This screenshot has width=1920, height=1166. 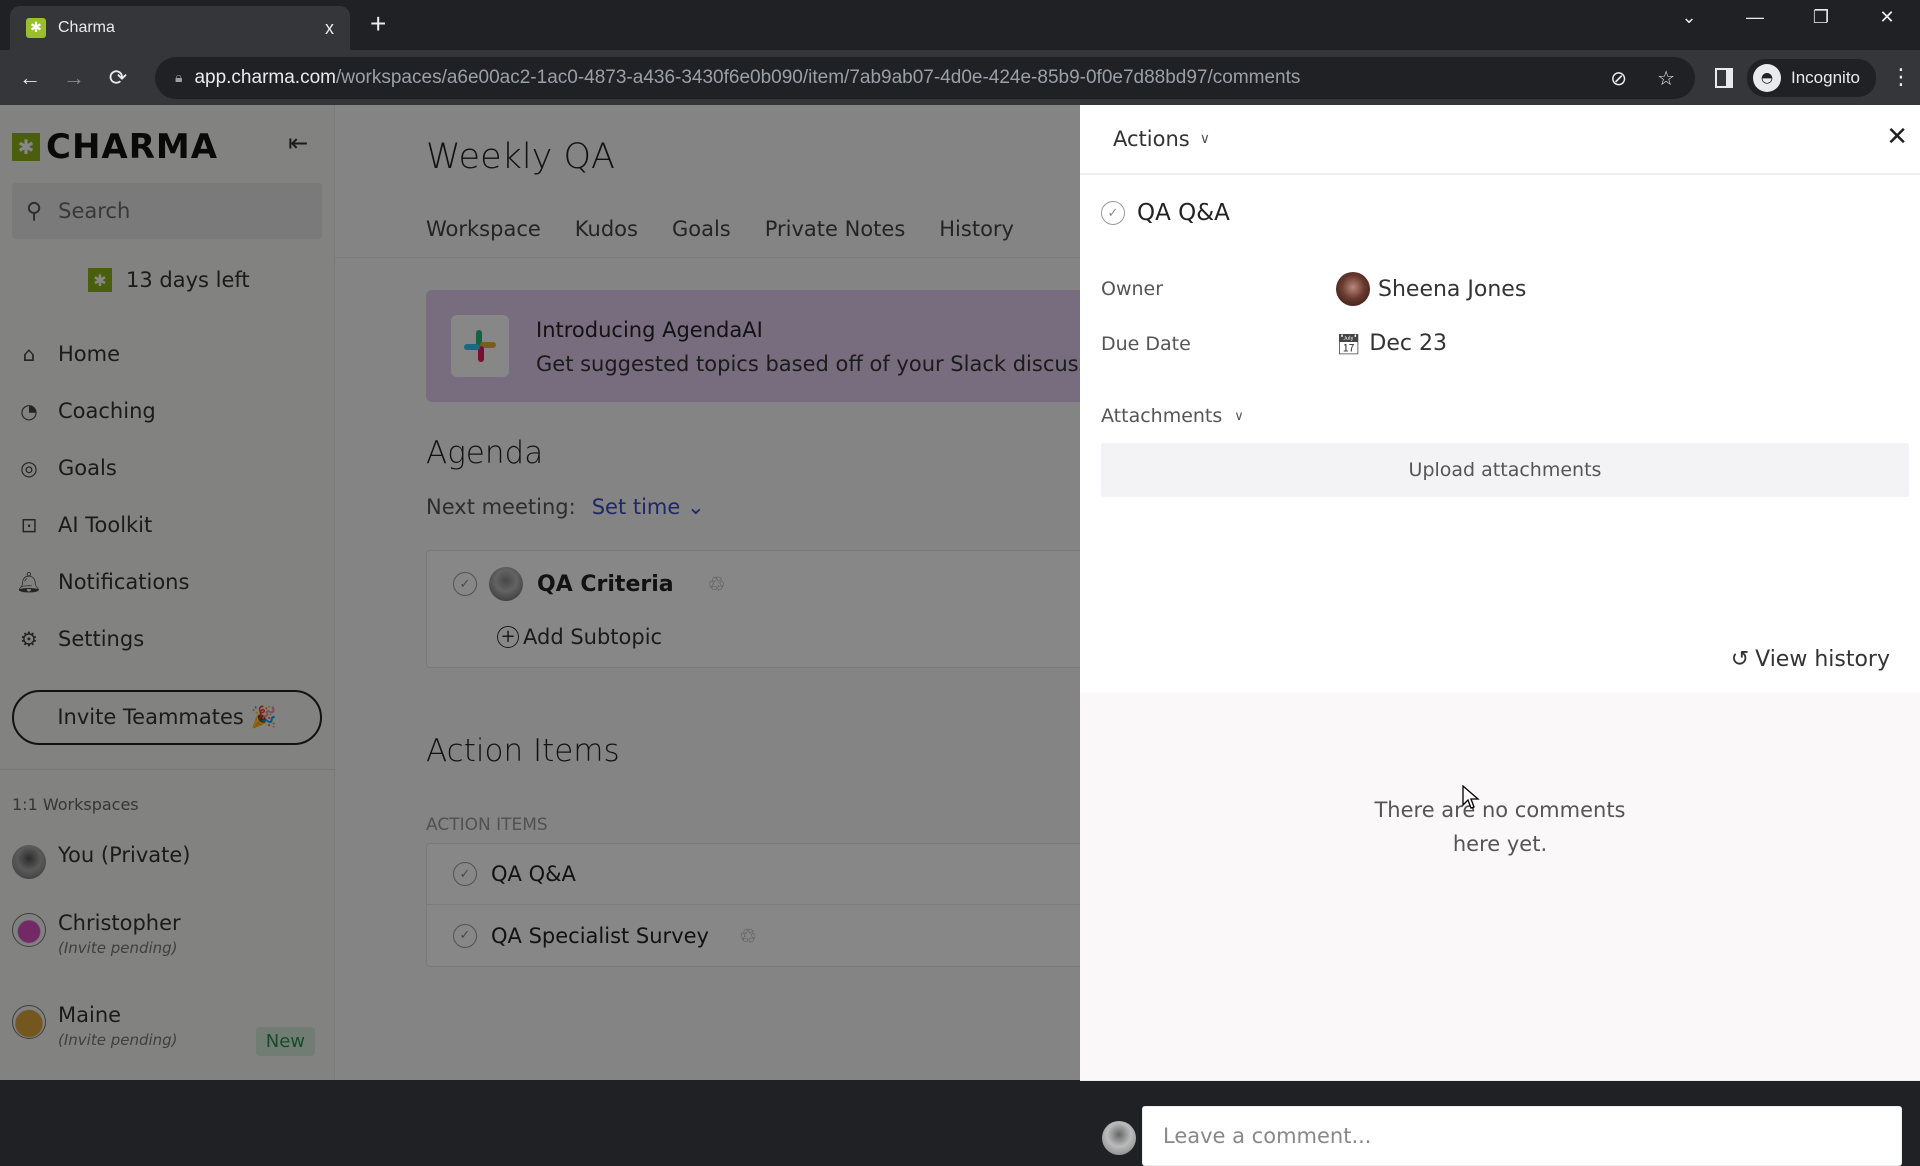 What do you see at coordinates (1408, 343) in the screenshot?
I see `due-date-value: Dec 23` at bounding box center [1408, 343].